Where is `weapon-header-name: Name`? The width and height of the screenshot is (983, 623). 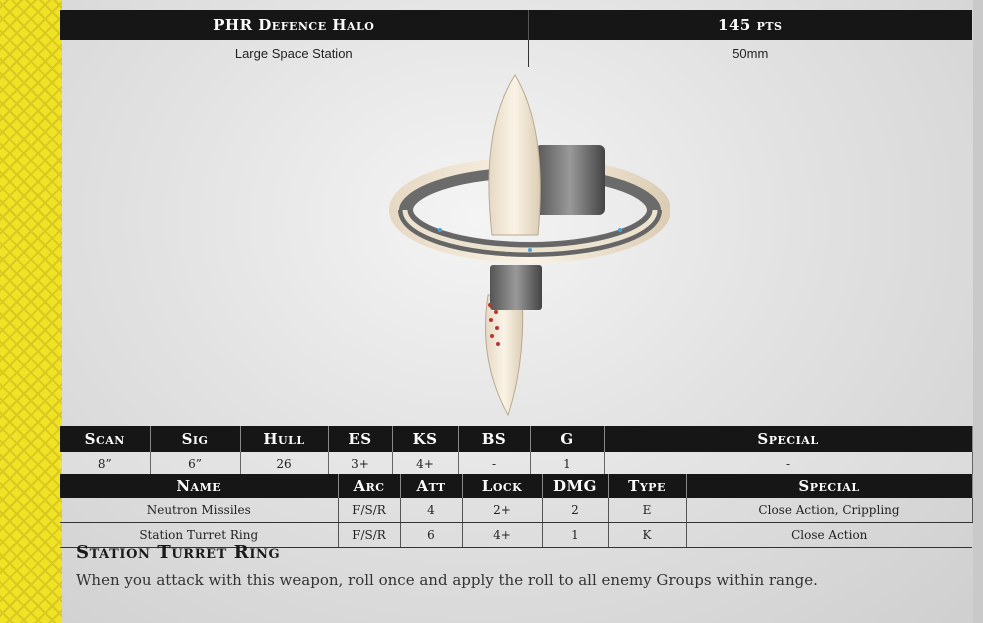
weapon-header-name: Name is located at coordinates (199, 486).